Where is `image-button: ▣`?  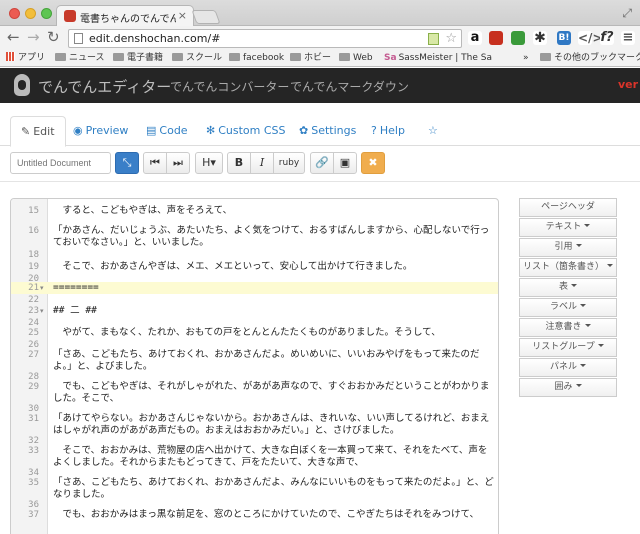 image-button: ▣ is located at coordinates (345, 163).